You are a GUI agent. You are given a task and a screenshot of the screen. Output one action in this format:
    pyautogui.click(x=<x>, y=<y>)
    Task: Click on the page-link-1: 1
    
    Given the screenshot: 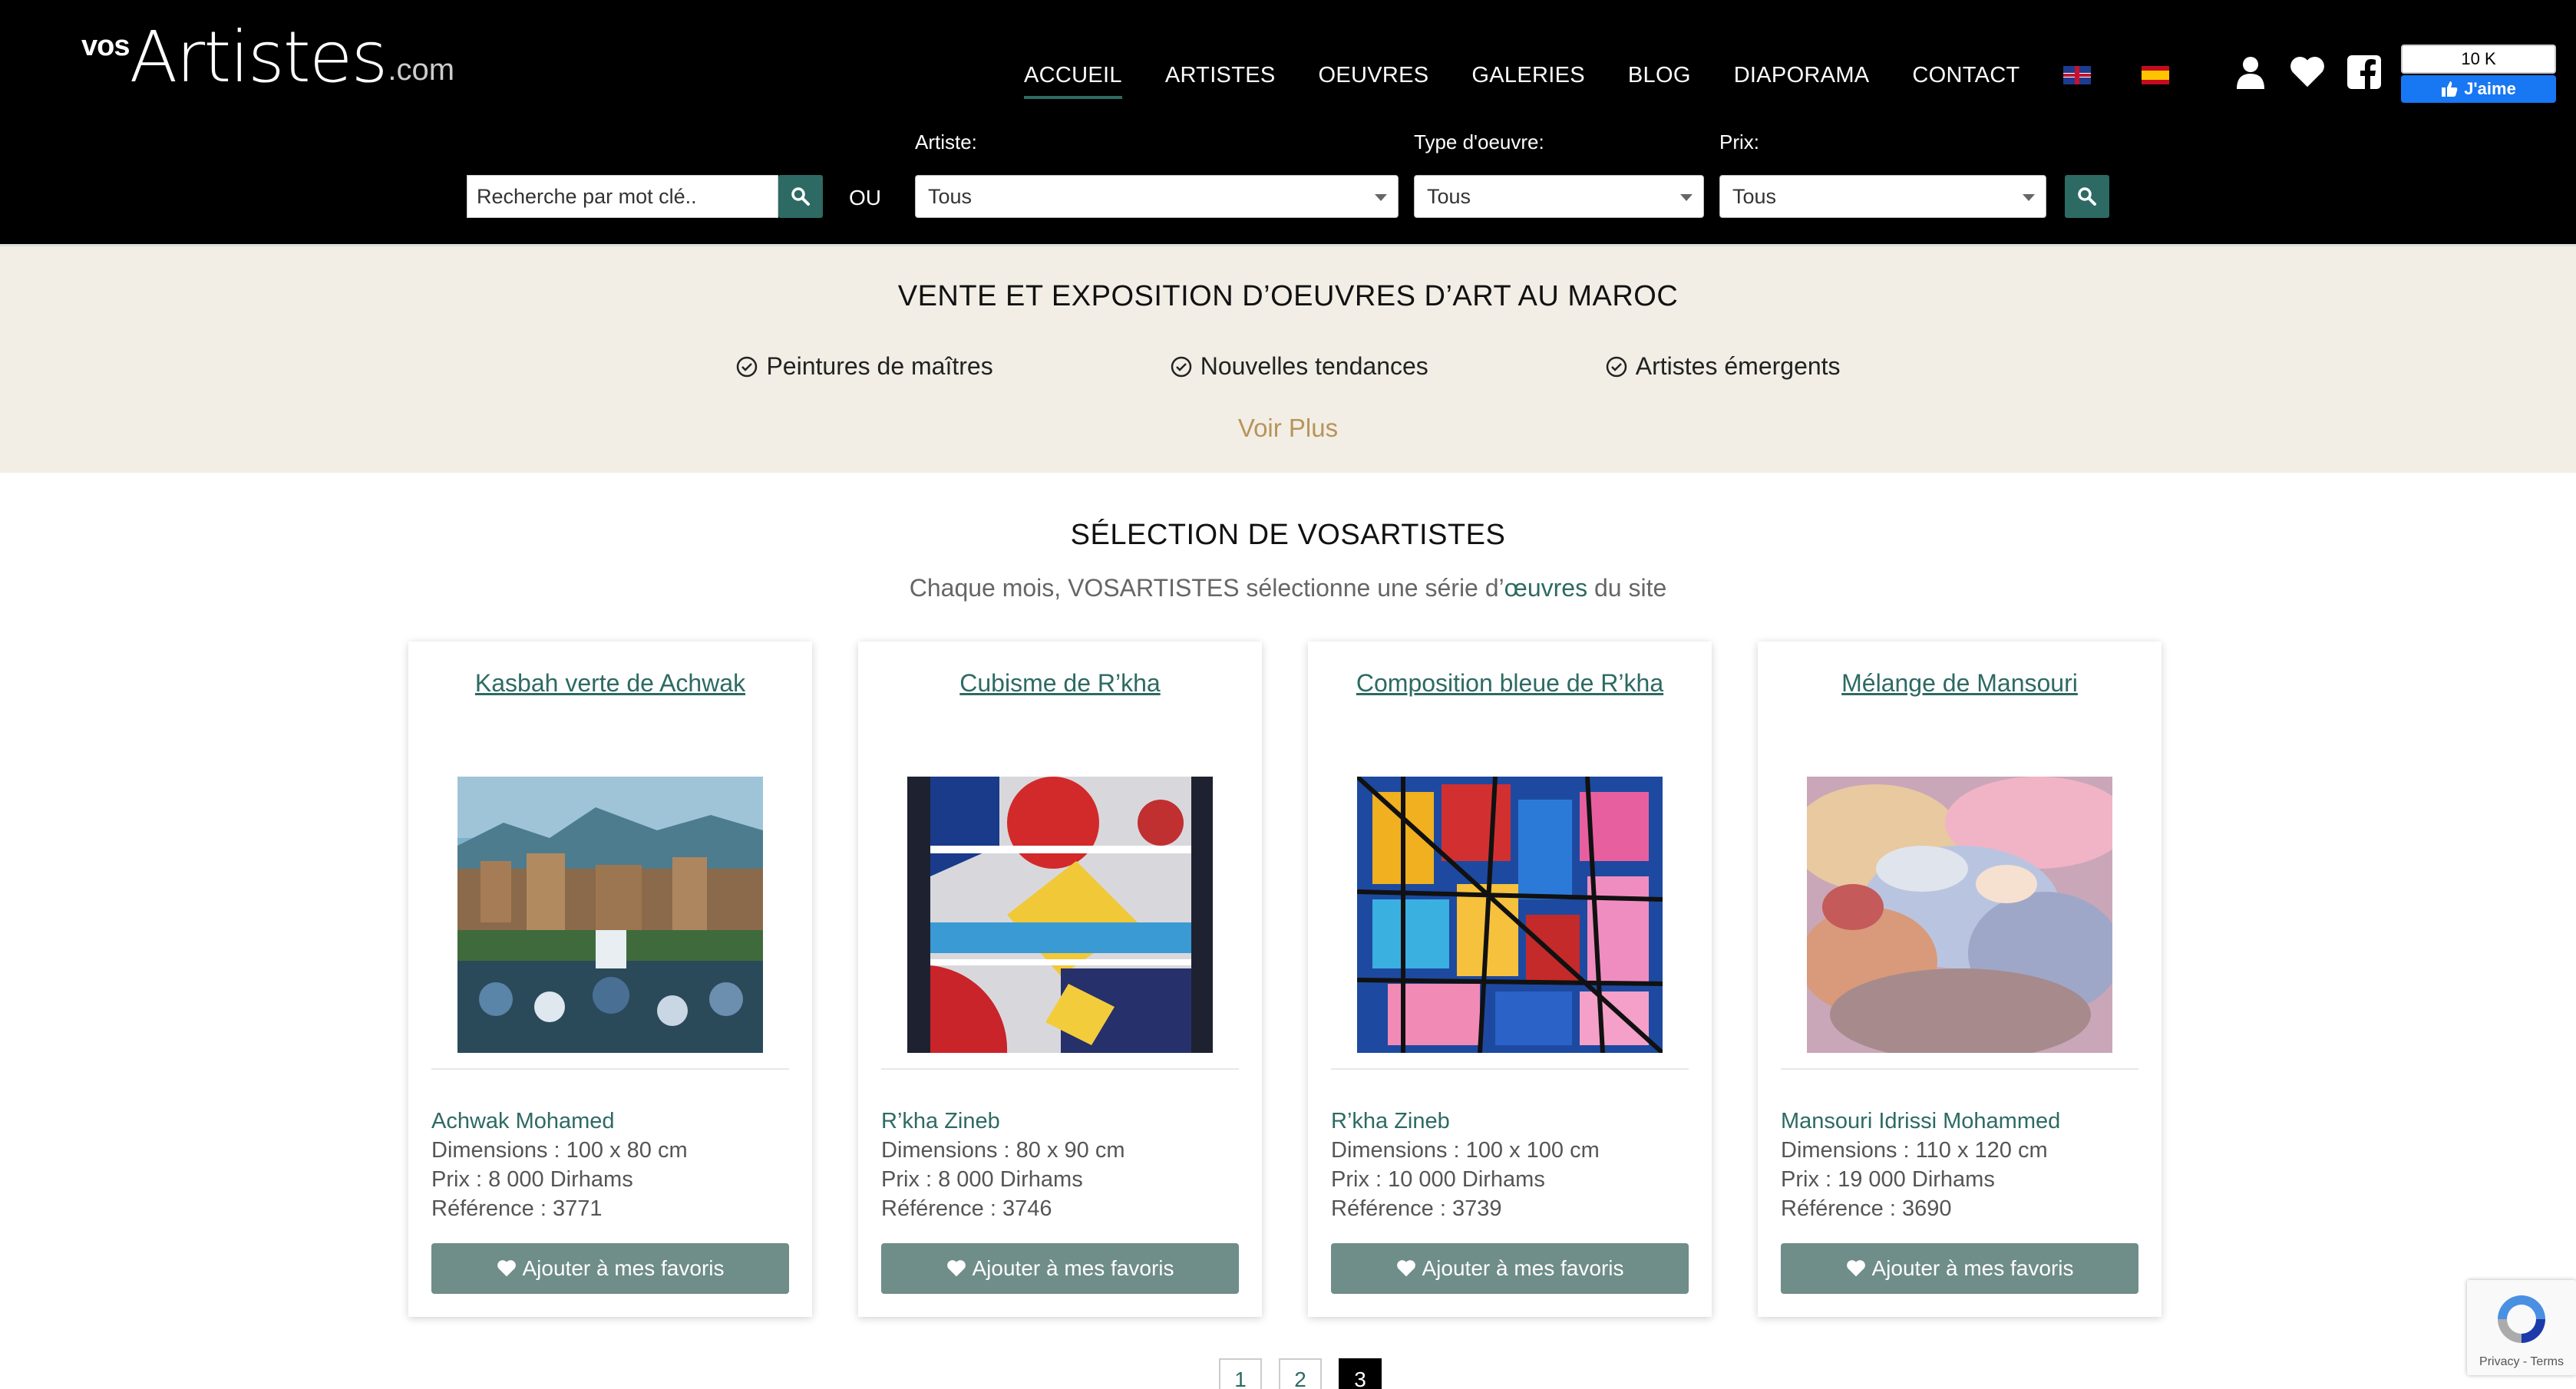 What is the action you would take?
    pyautogui.click(x=1240, y=1373)
    